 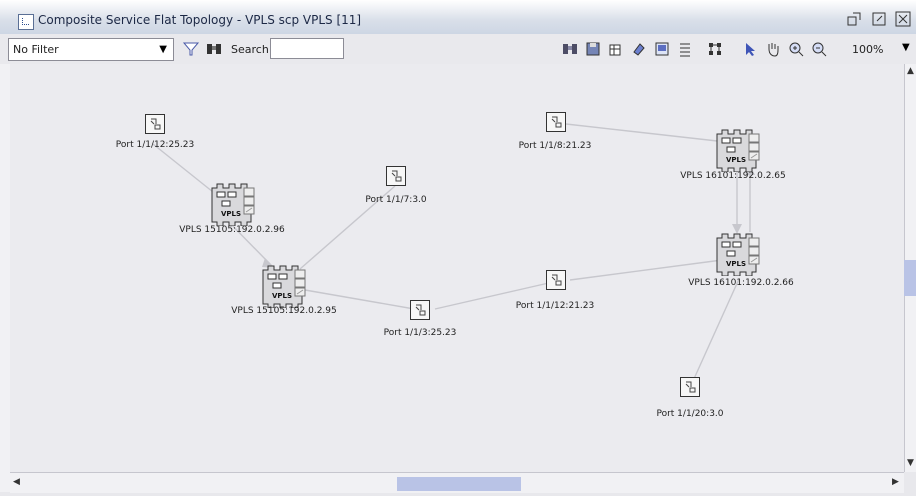 I want to click on port-label: Port 1/1/20:3.0, so click(x=690, y=414).